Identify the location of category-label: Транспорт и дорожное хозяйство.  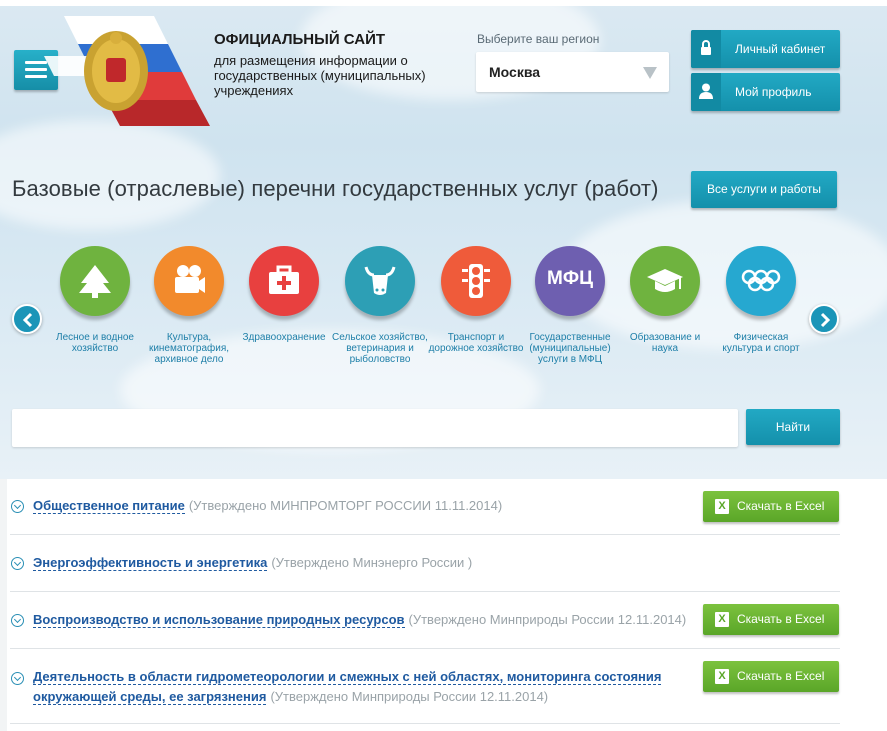
(476, 343).